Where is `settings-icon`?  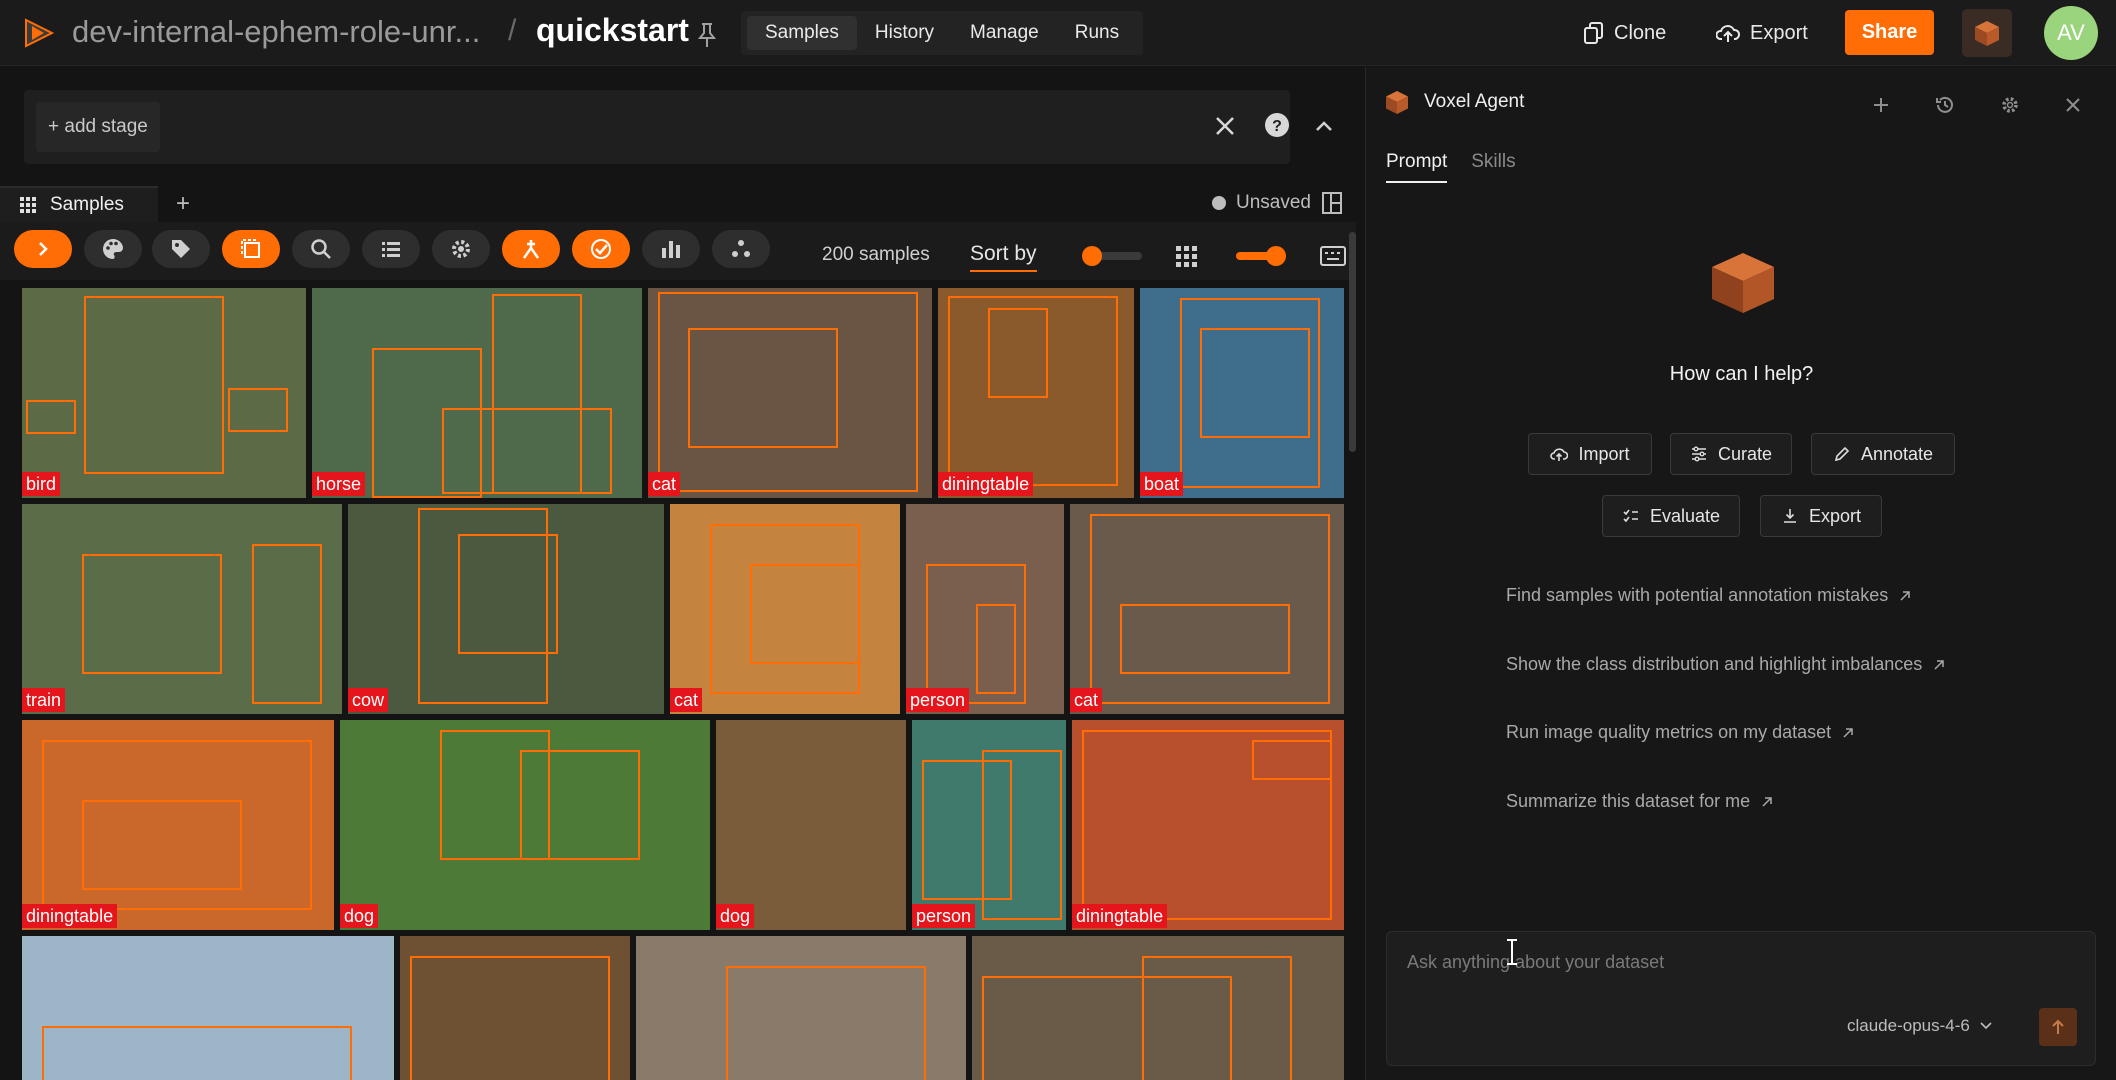
settings-icon is located at coordinates (461, 249).